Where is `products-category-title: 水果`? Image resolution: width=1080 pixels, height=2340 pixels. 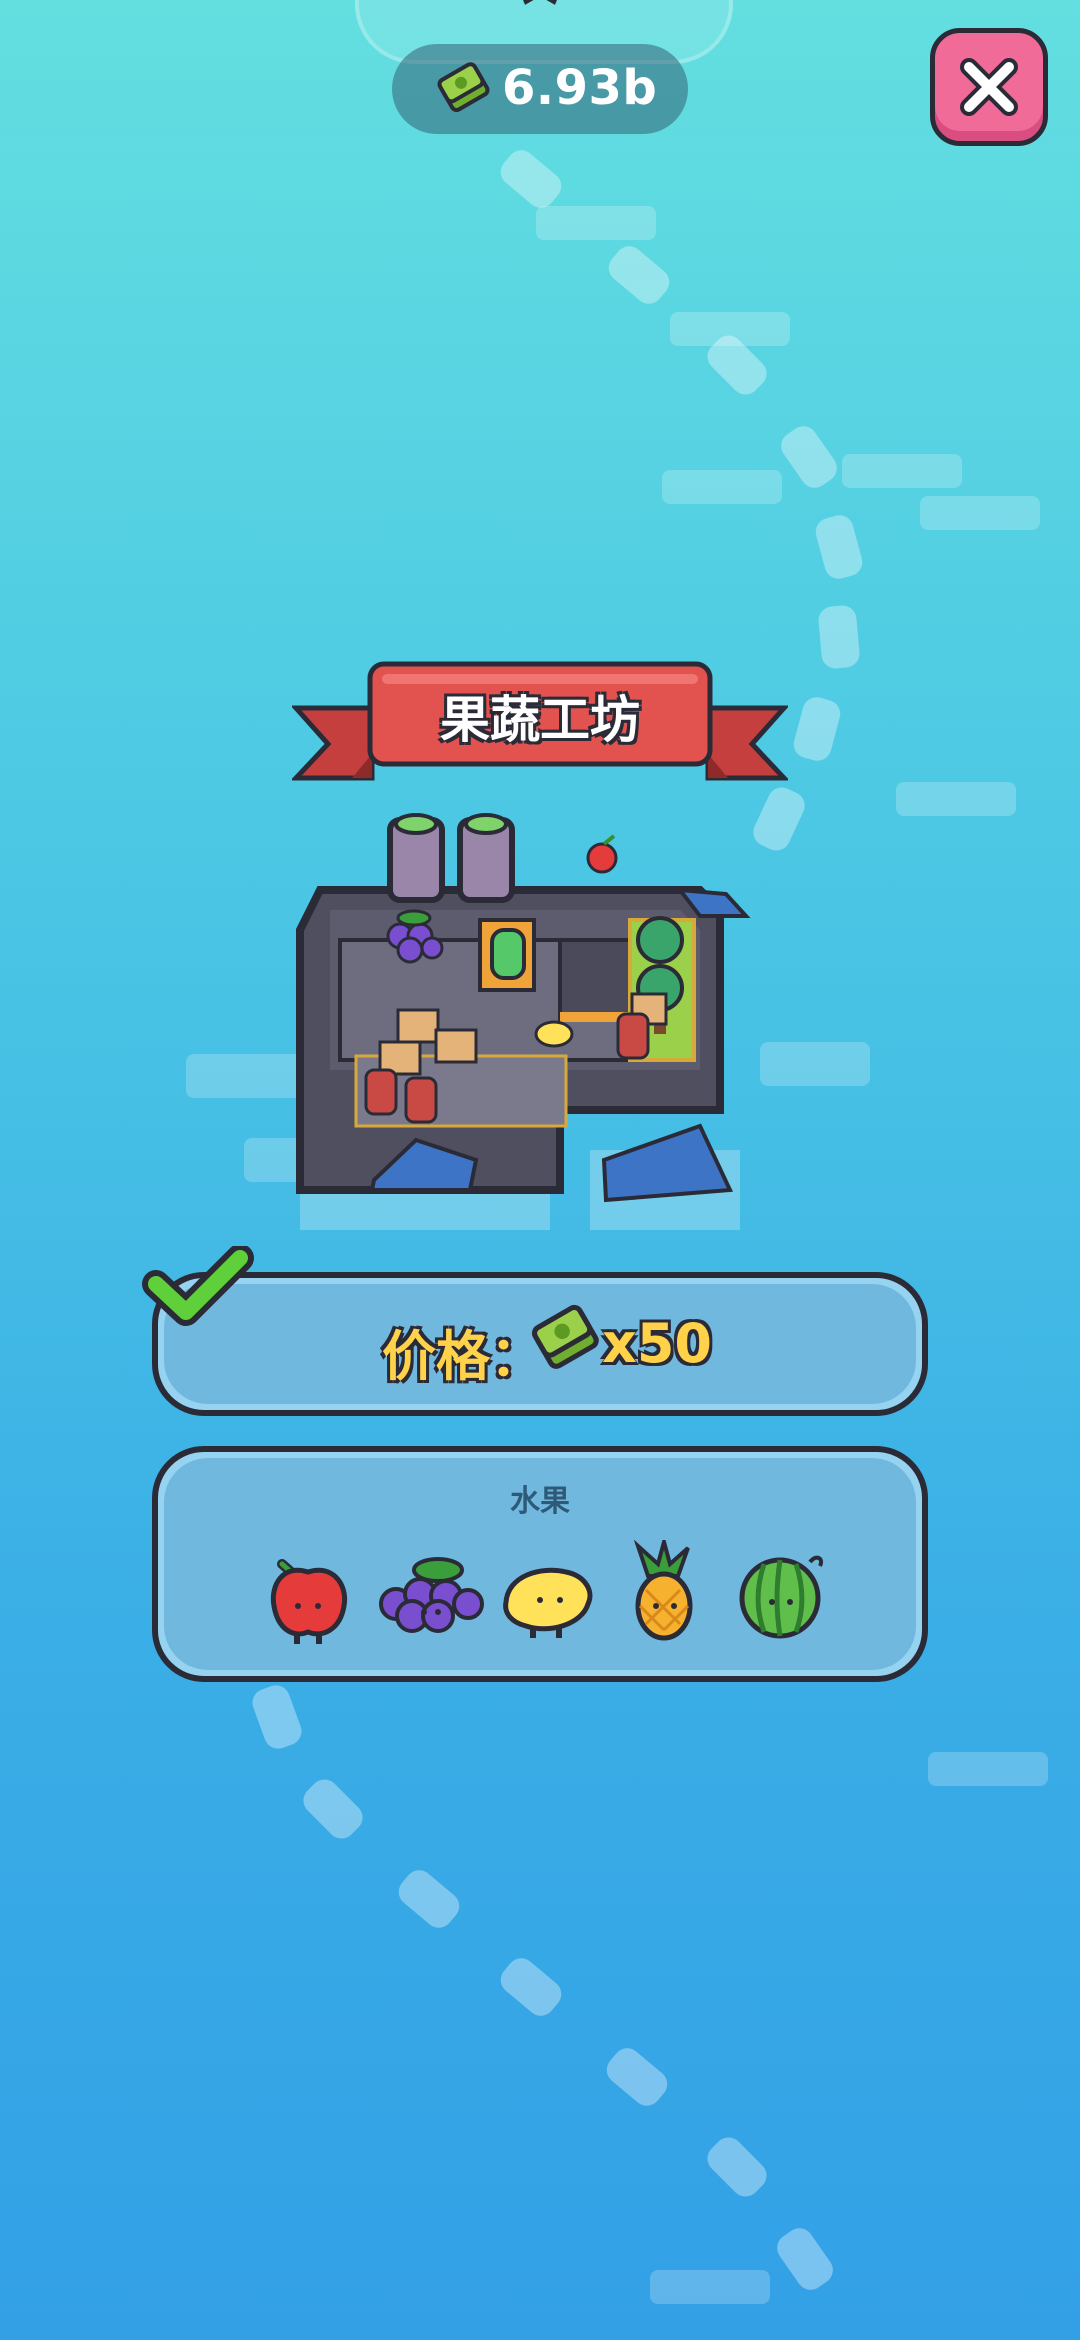 products-category-title: 水果 is located at coordinates (540, 1501).